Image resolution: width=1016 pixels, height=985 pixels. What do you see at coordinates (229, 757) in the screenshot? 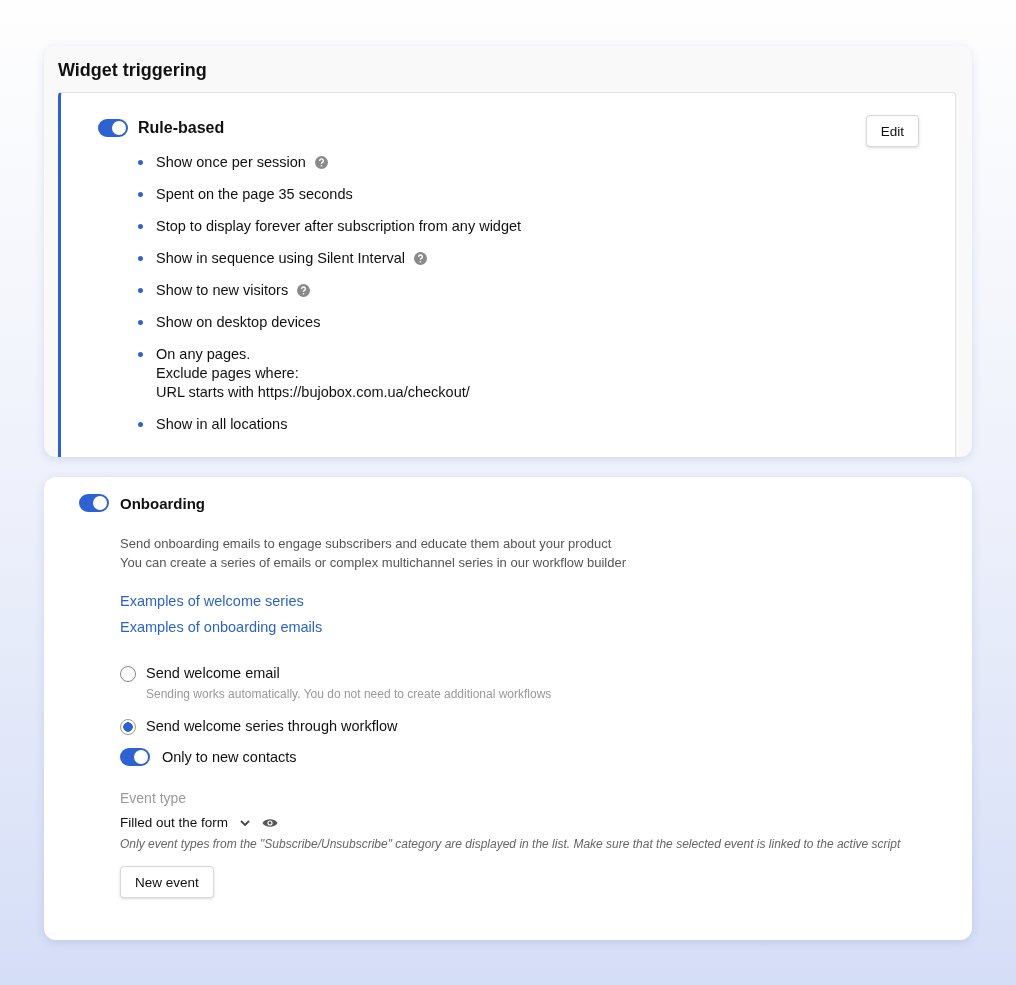
I see `toggle-label: Only to new contacts` at bounding box center [229, 757].